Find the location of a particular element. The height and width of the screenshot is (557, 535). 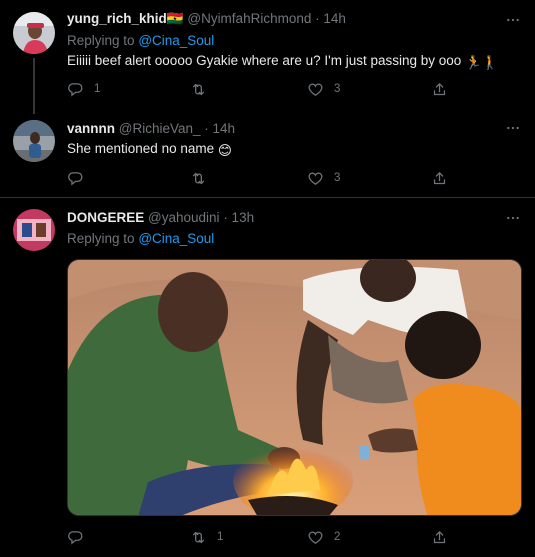

timestamp: · 13h is located at coordinates (238, 217).